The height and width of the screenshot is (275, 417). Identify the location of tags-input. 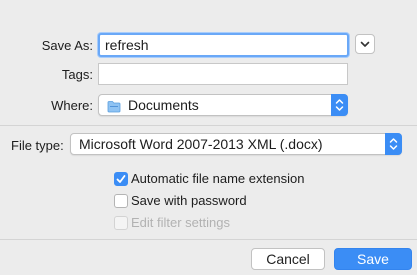
(223, 74).